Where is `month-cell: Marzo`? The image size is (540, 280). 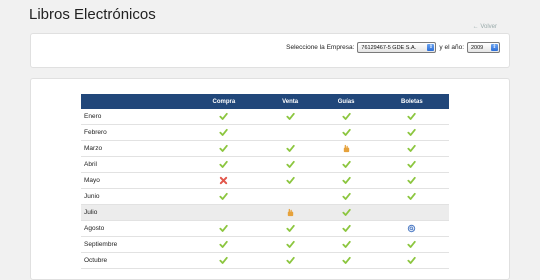 month-cell: Marzo is located at coordinates (133, 148).